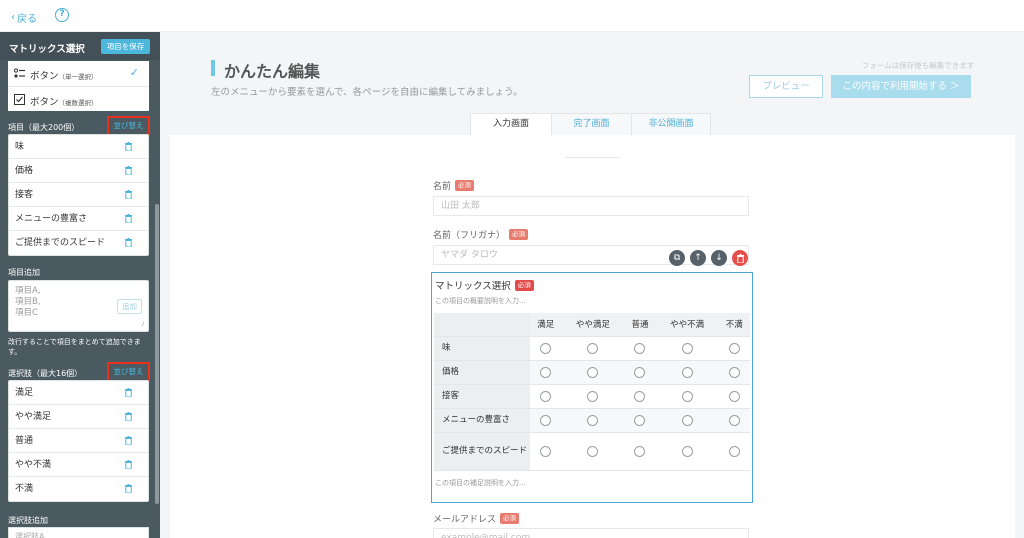  What do you see at coordinates (511, 124) in the screenshot?
I see `tab-input: 入力画面` at bounding box center [511, 124].